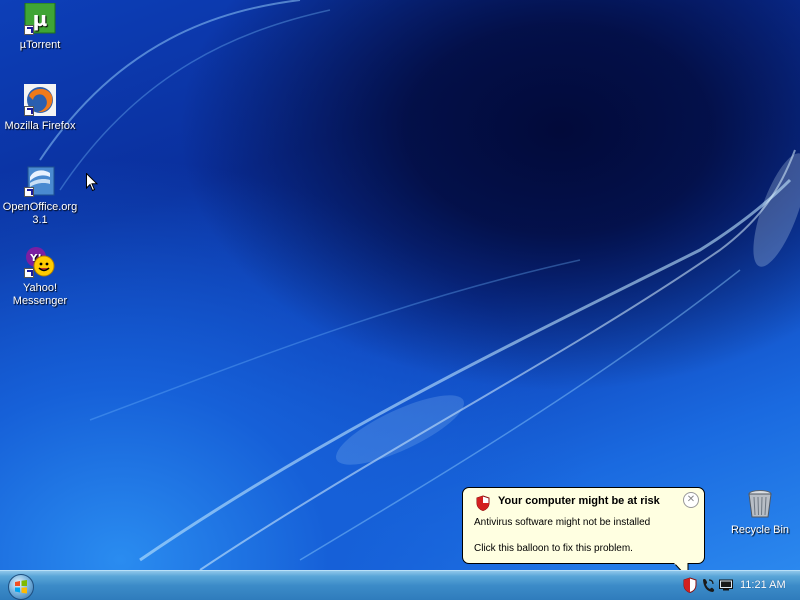  I want to click on taskbar-clock: 11:21 AM, so click(763, 585).